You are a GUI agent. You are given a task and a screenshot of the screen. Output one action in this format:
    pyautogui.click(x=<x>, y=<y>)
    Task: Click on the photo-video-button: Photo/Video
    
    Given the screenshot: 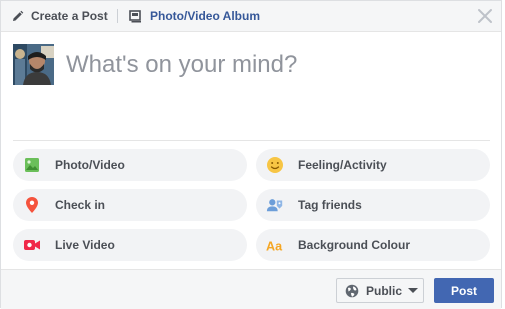 What is the action you would take?
    pyautogui.click(x=130, y=165)
    